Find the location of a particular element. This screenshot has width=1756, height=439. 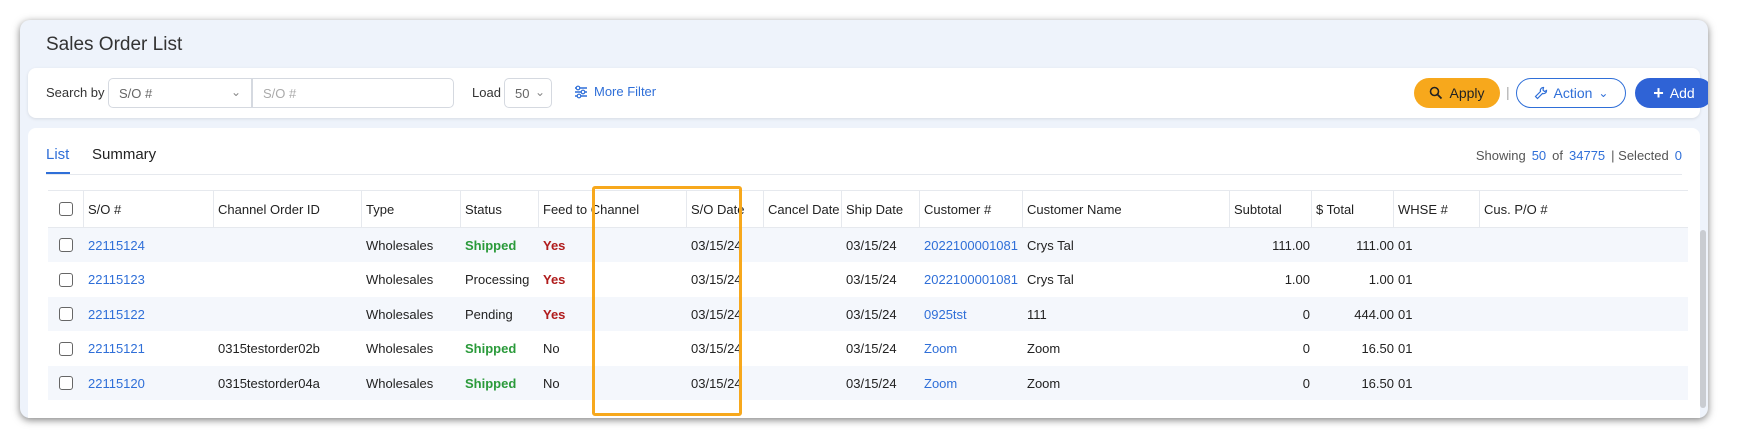

col-subtotal: Subtotal is located at coordinates (1271, 209).